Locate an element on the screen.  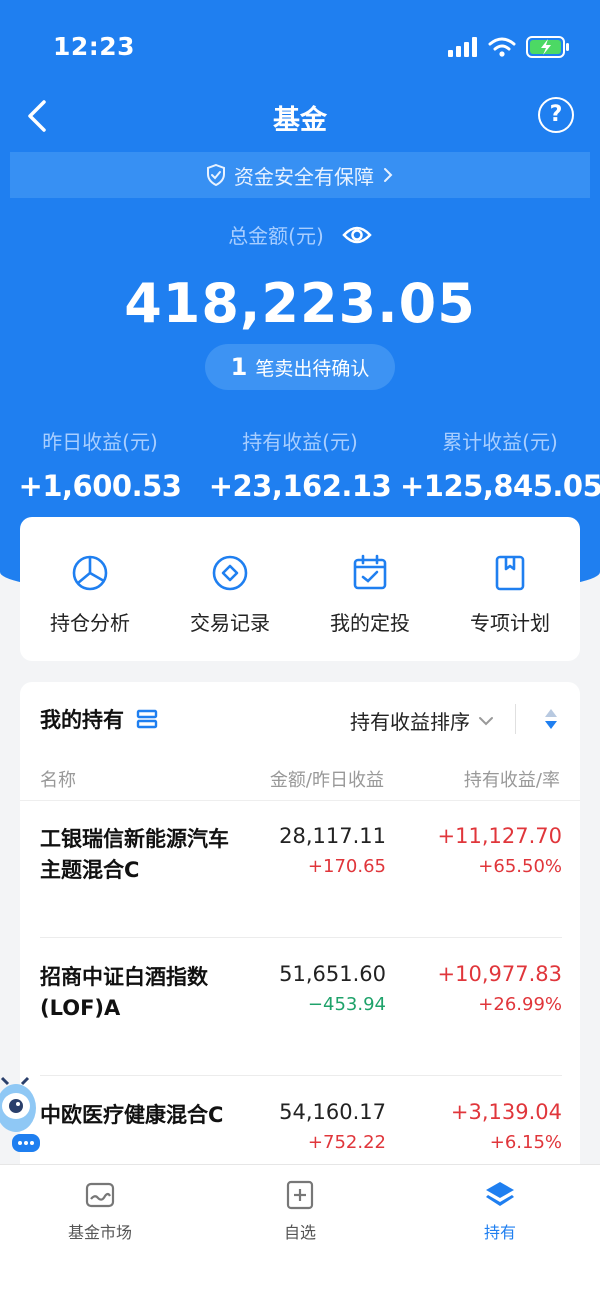
fund-profit-group: +3,139.04 +6.15% is located at coordinates (506, 1126).